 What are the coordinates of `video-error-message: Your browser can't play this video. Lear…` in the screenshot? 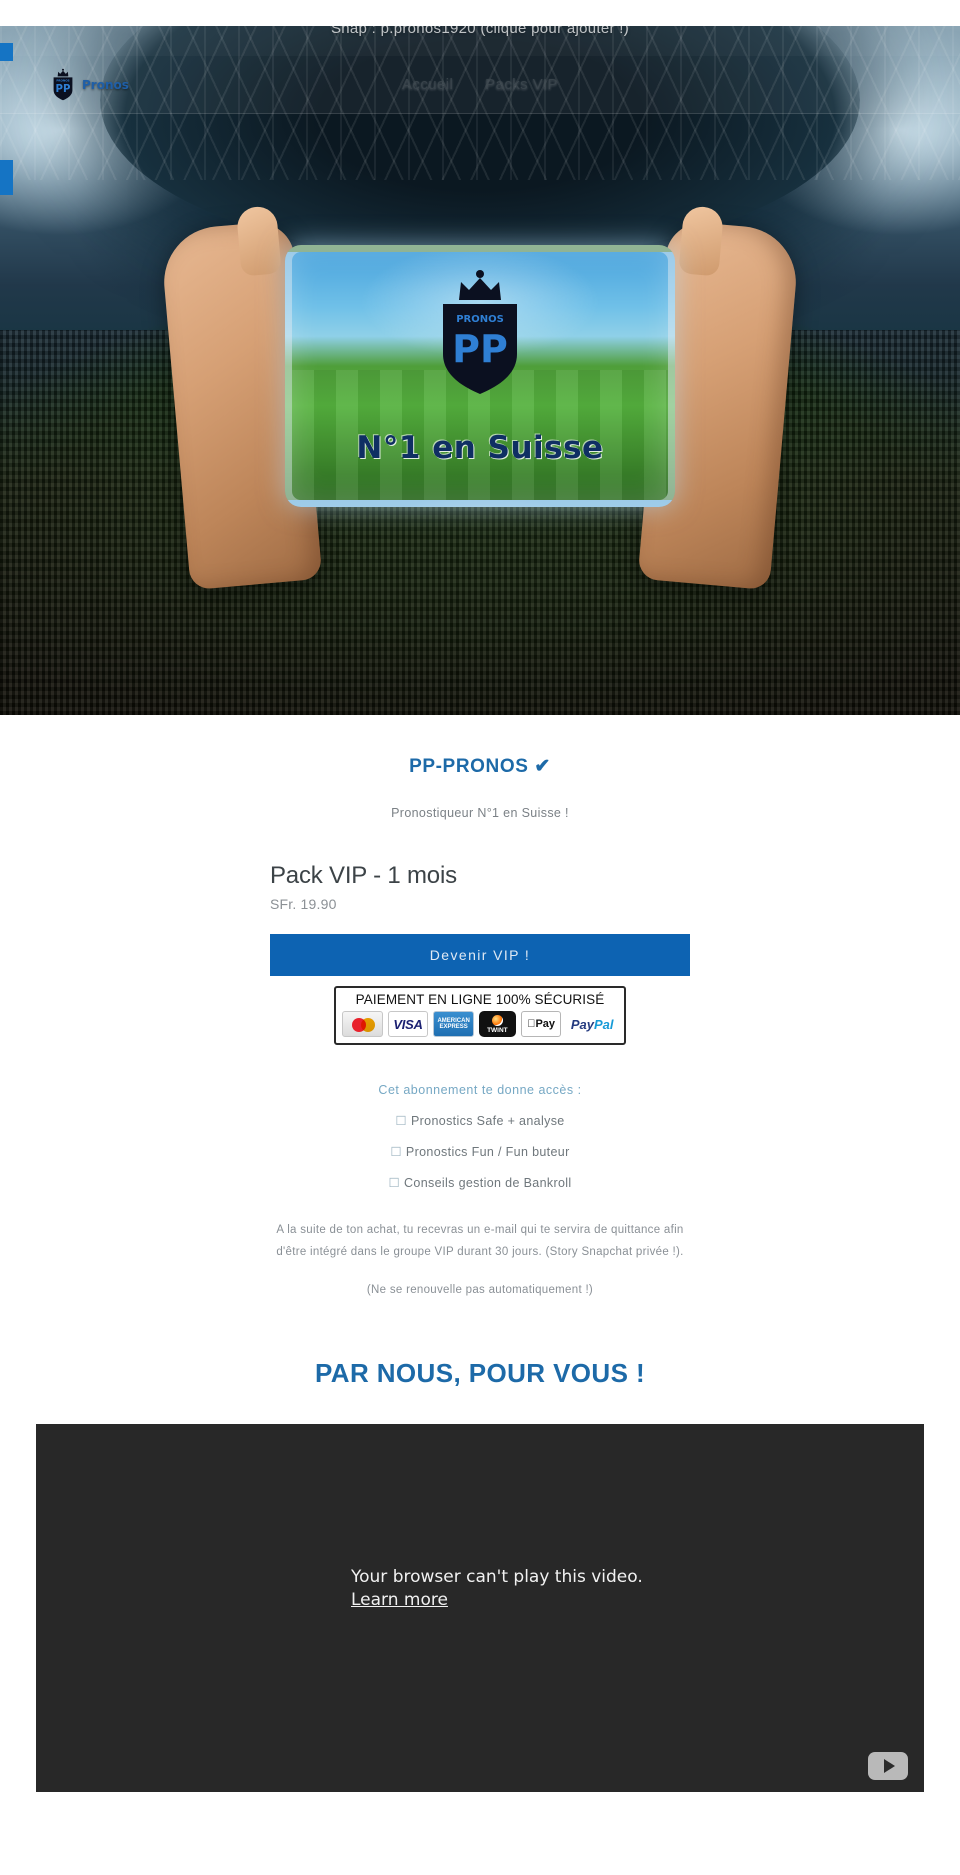 It's located at (497, 1589).